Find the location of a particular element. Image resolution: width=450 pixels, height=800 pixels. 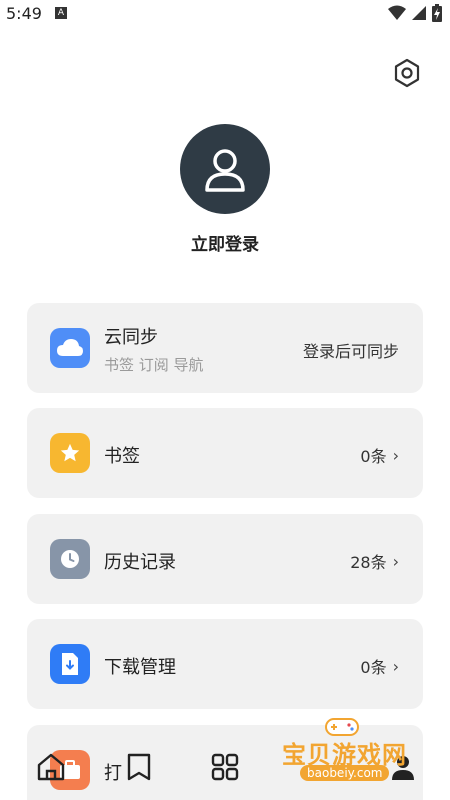

apps-grid-icon is located at coordinates (225, 767).